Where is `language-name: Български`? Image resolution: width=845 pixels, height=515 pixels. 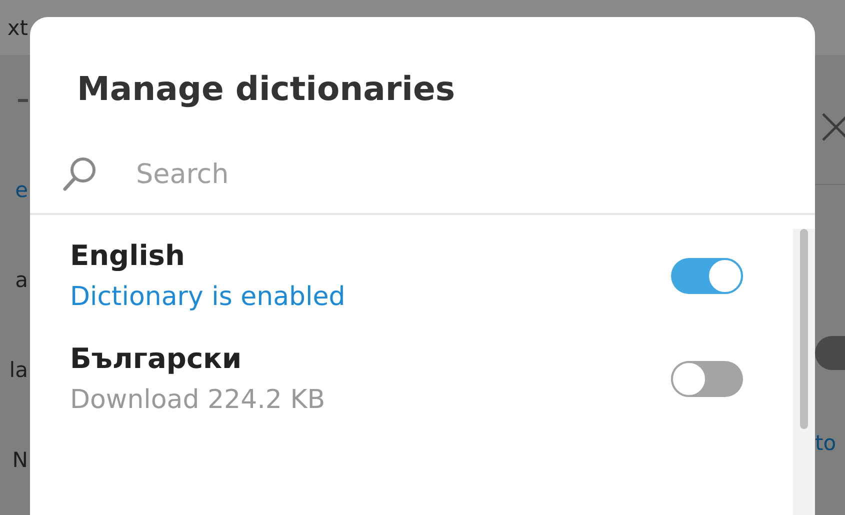 language-name: Български is located at coordinates (156, 358).